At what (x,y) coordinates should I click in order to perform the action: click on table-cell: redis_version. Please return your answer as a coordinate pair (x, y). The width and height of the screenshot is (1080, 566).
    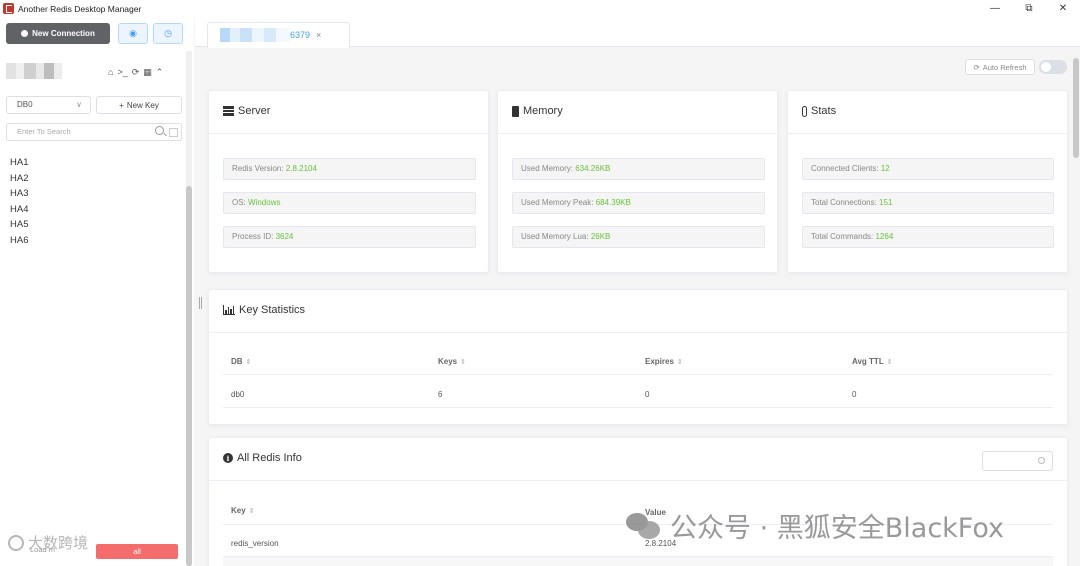
    Looking at the image, I should click on (255, 543).